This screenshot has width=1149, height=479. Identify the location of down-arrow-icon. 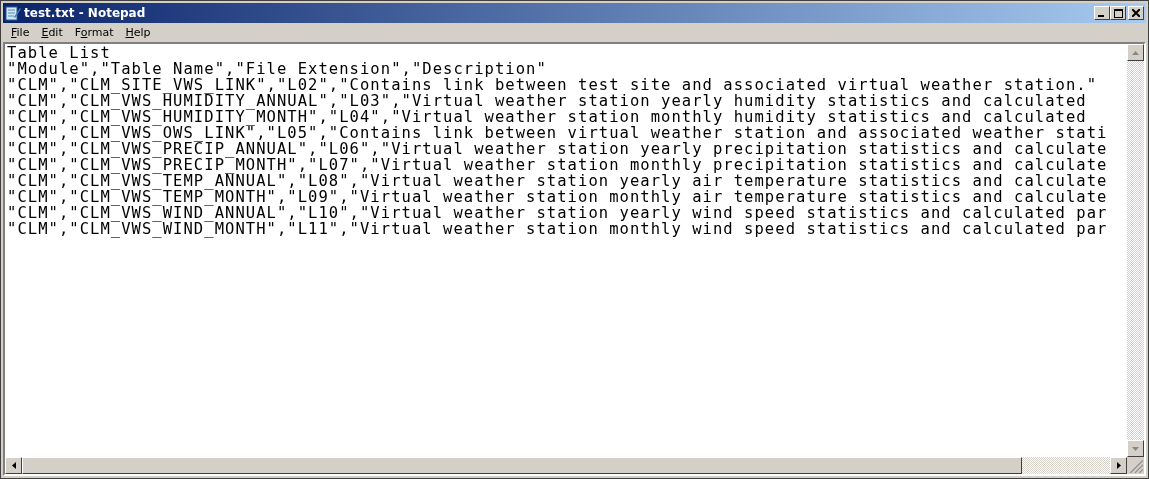
(1135, 448).